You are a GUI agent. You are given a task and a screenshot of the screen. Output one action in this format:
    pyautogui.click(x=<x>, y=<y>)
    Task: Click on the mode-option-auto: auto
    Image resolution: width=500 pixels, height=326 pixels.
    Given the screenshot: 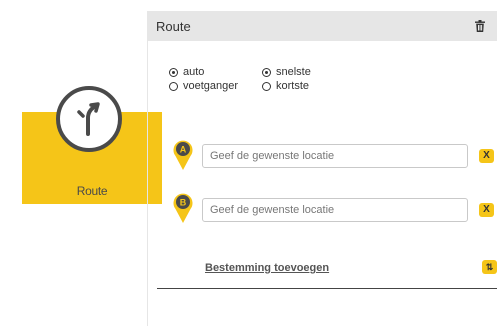 What is the action you would take?
    pyautogui.click(x=186, y=72)
    